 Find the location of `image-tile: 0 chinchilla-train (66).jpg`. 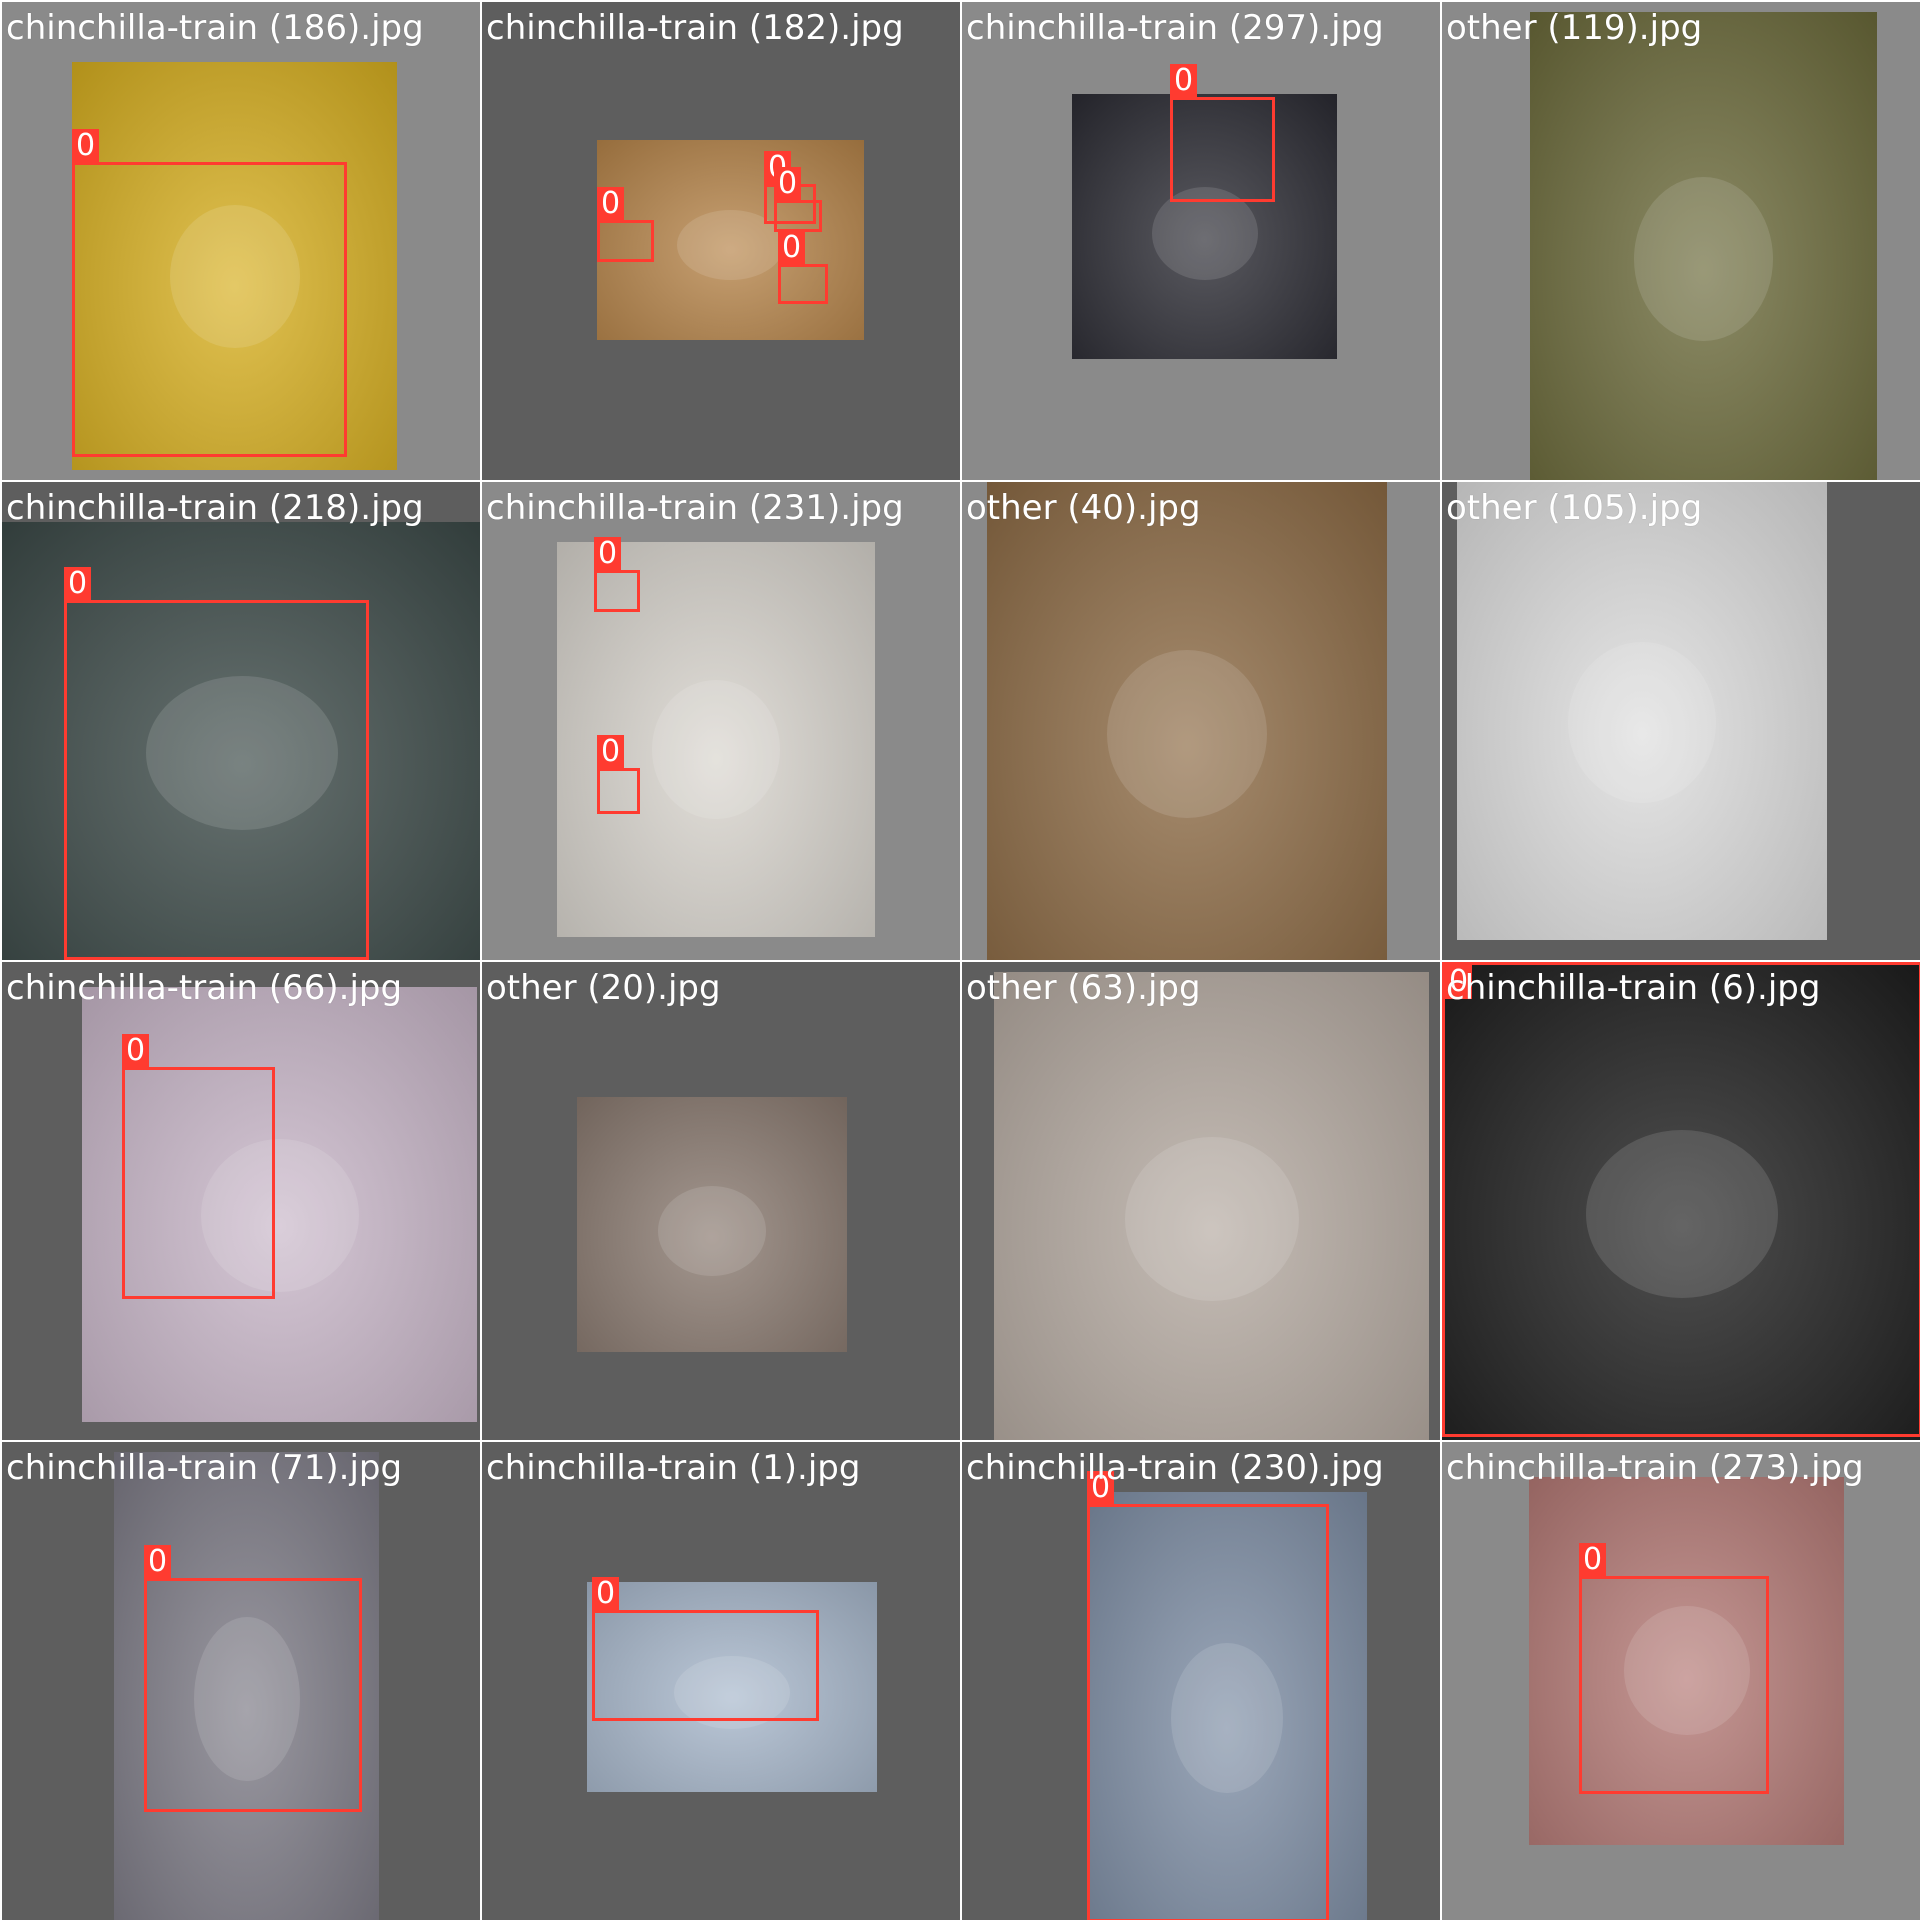

image-tile: 0 chinchilla-train (66).jpg is located at coordinates (241, 1201).